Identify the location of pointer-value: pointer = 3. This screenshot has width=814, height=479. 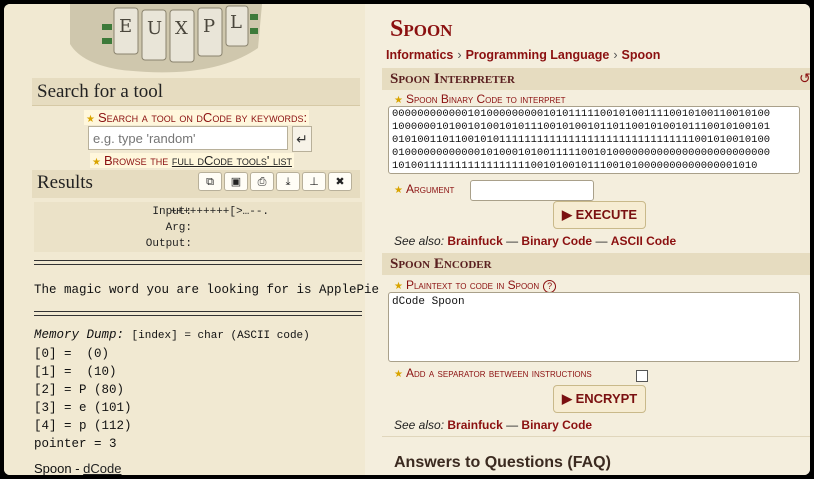
(75, 444).